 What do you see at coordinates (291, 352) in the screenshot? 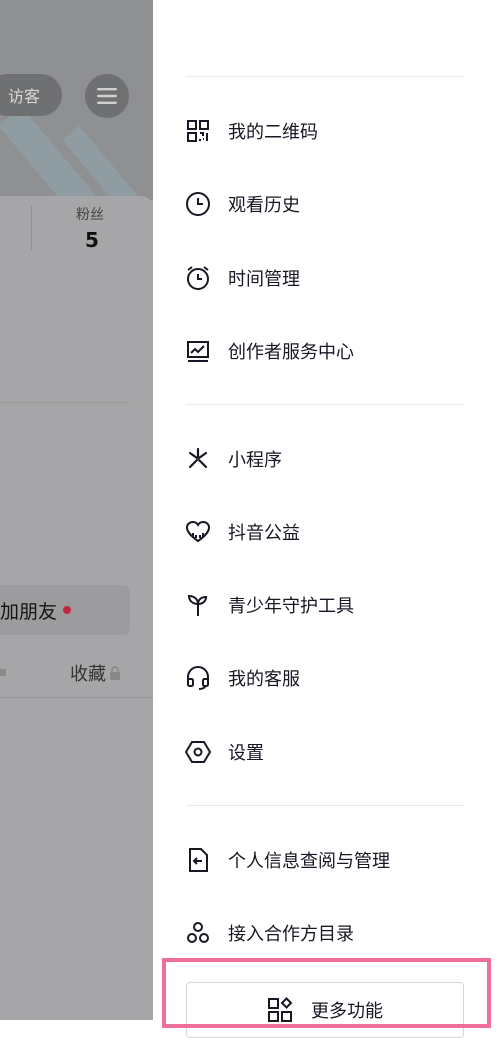
I see `menu-item-label: 创作者服务中心` at bounding box center [291, 352].